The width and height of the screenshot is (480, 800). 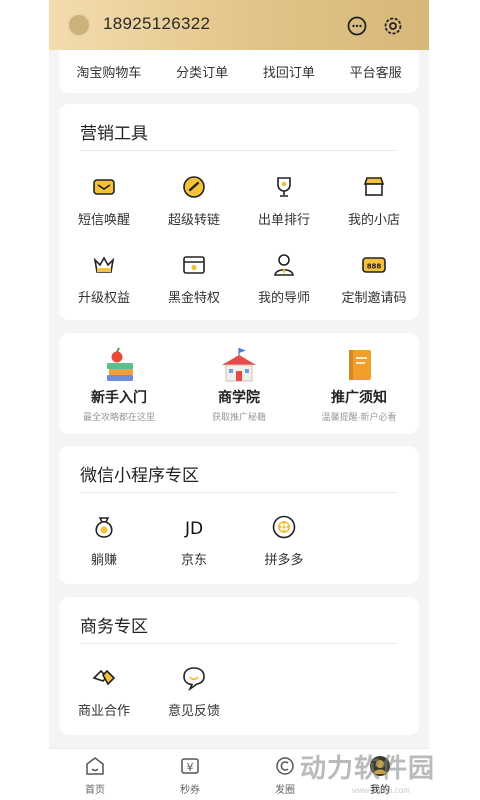 I want to click on mentor-icon, so click(x=284, y=265).